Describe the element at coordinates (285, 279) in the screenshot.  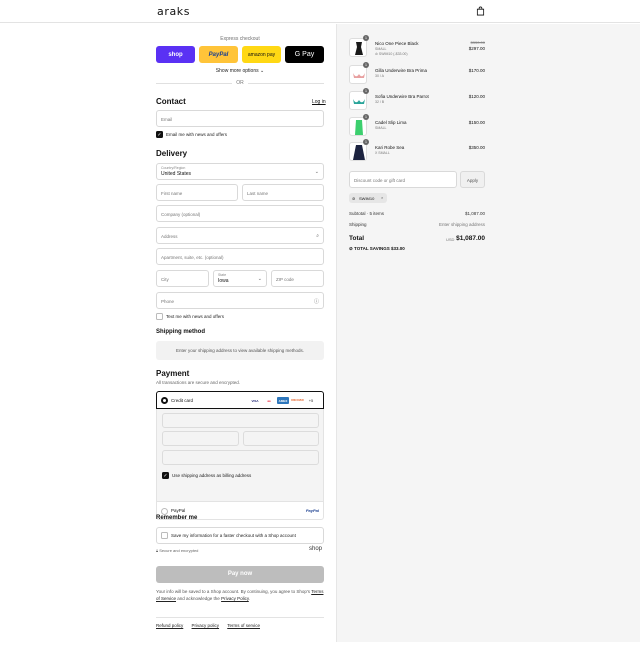
I see `zip-placeholder: ZIP code` at that location.